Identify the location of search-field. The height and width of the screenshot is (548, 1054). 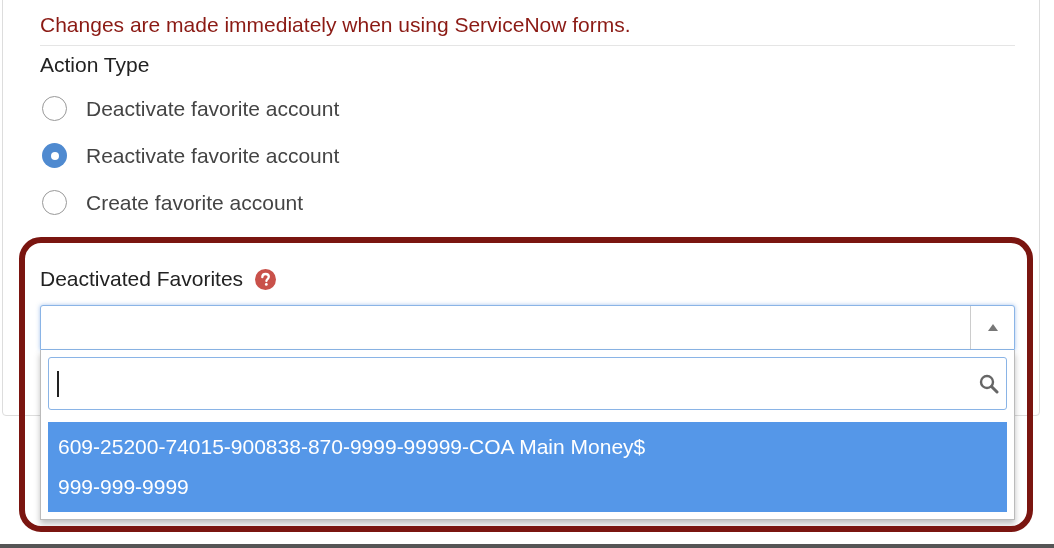
(527, 383).